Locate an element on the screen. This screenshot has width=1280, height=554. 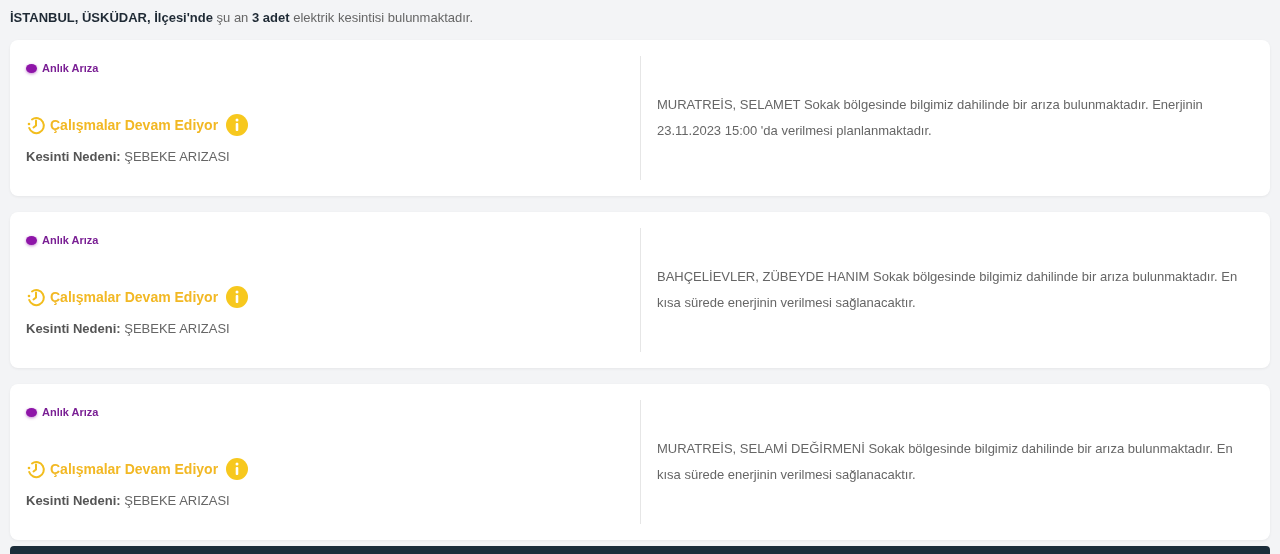
summary-text: İSTANBUL, ÜSKÜDAR, İlçesi'nde şu an 3 adet elektrik kesintisi bulunmaktadır. is located at coordinates (242, 18).